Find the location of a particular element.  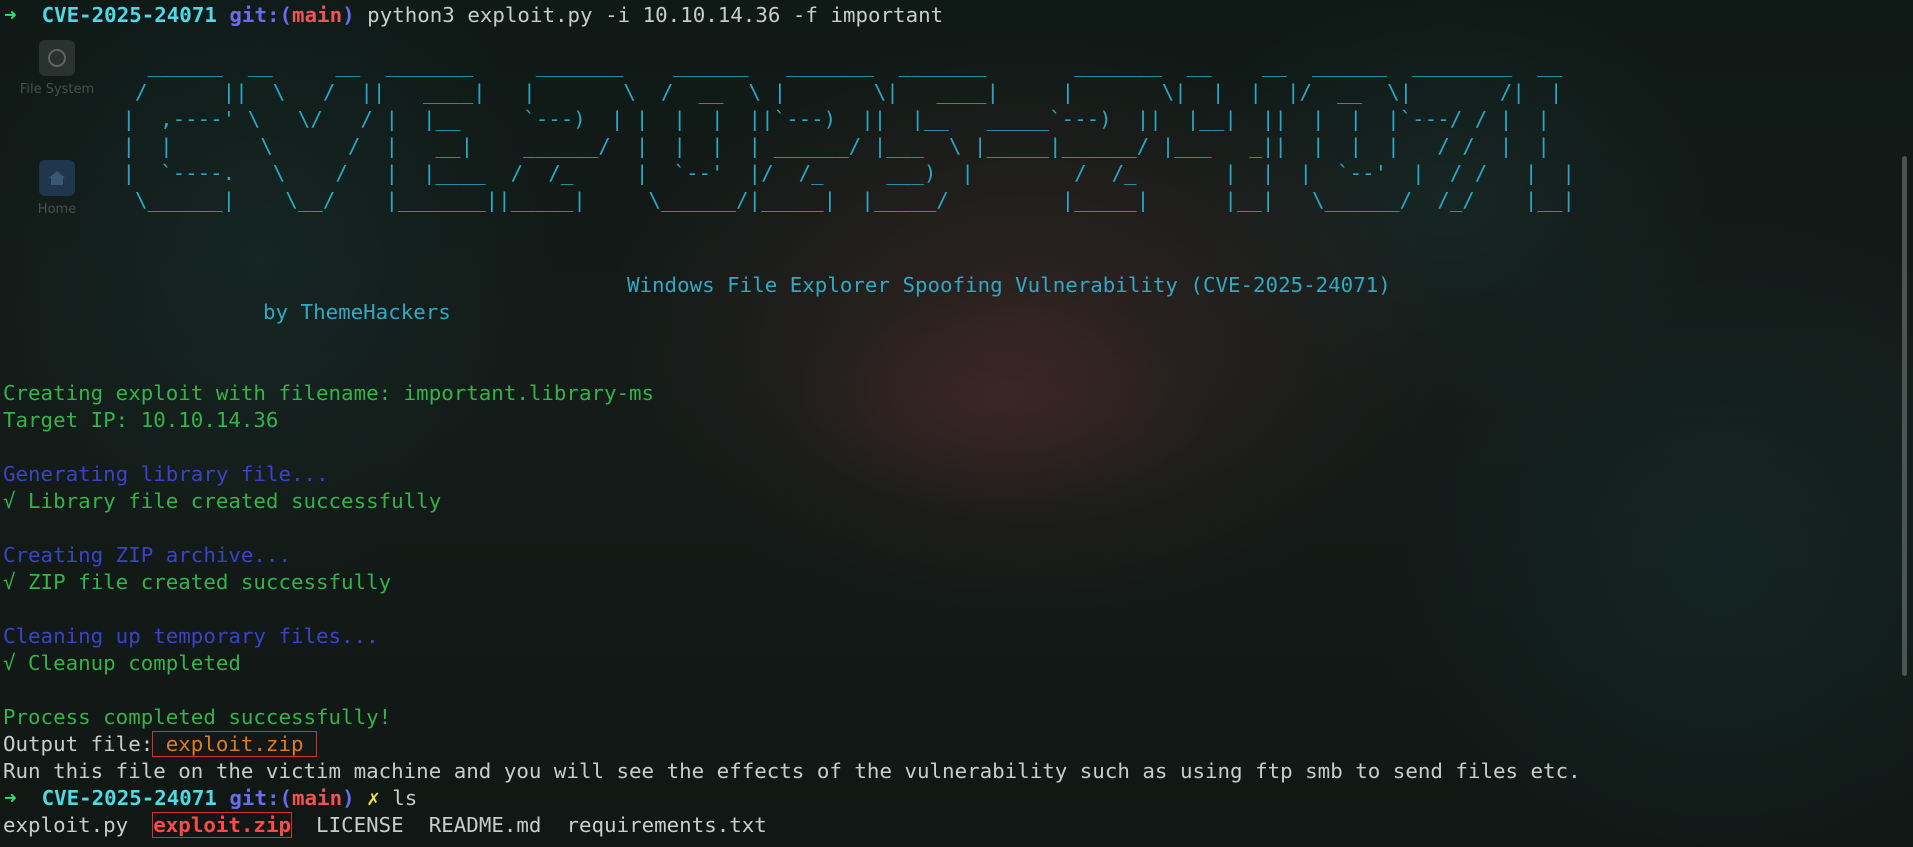

process-complete: Process completed successfully! is located at coordinates (197, 717).